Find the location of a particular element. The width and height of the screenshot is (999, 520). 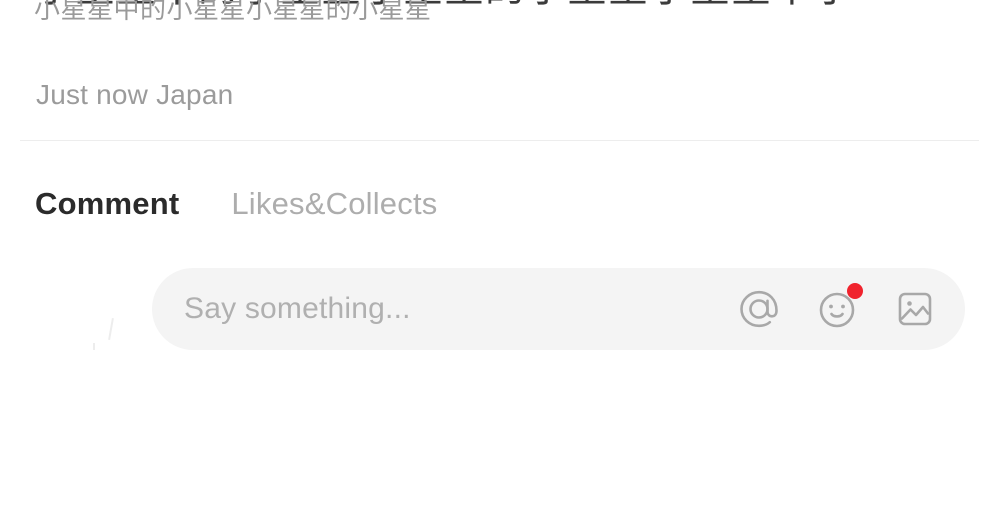

comment-input is located at coordinates (446, 309).